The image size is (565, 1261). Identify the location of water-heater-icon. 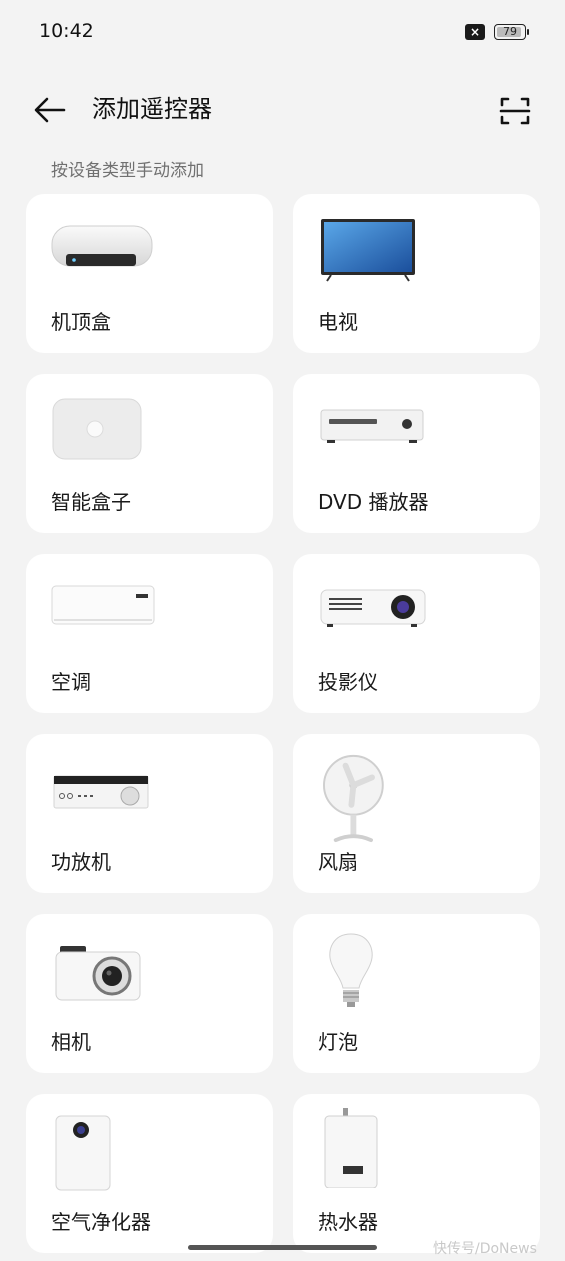
(351, 1148).